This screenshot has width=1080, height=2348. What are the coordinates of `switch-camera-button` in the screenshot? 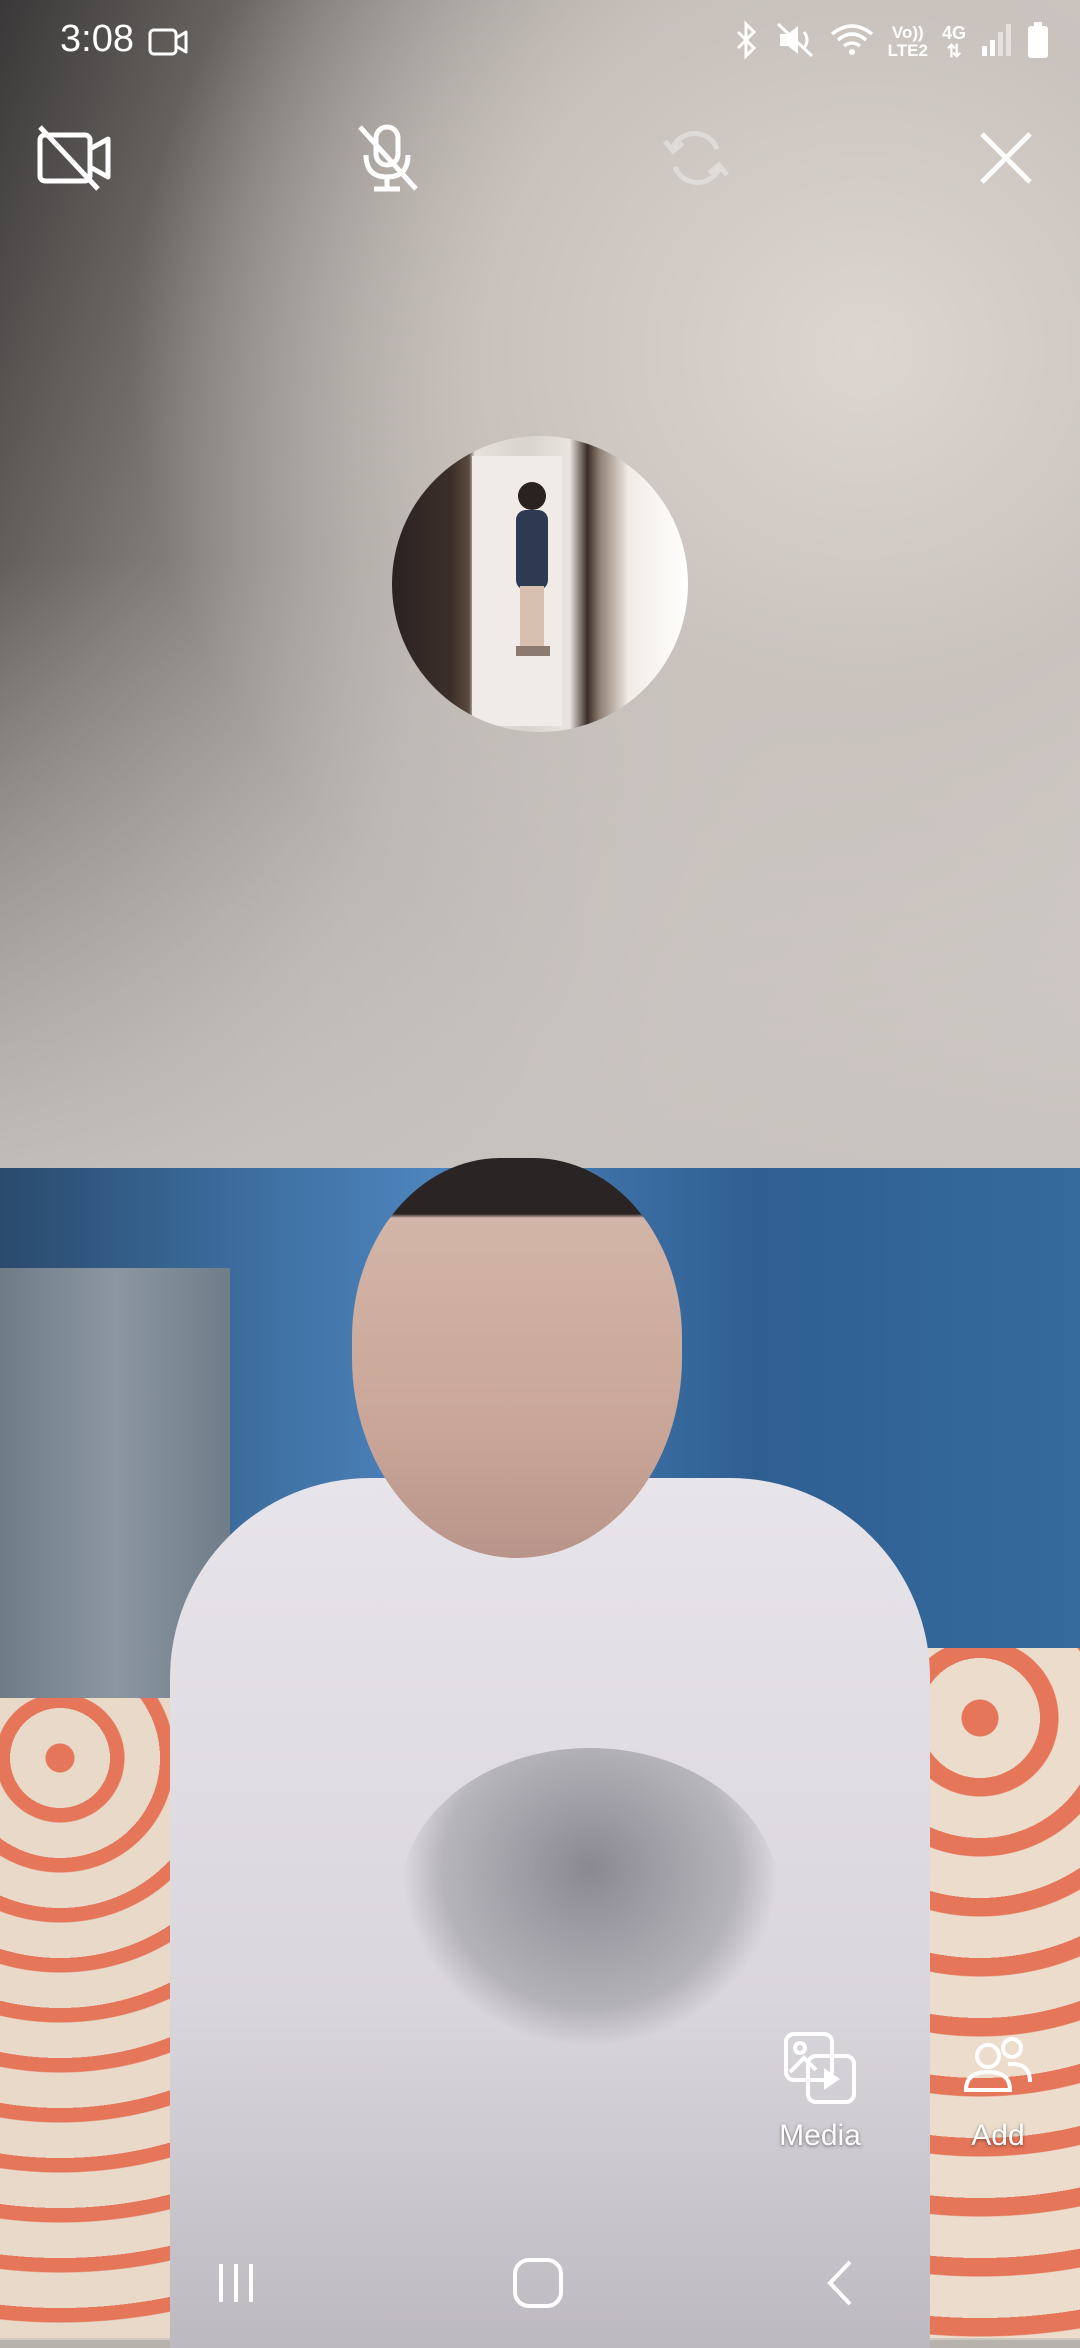 It's located at (696, 160).